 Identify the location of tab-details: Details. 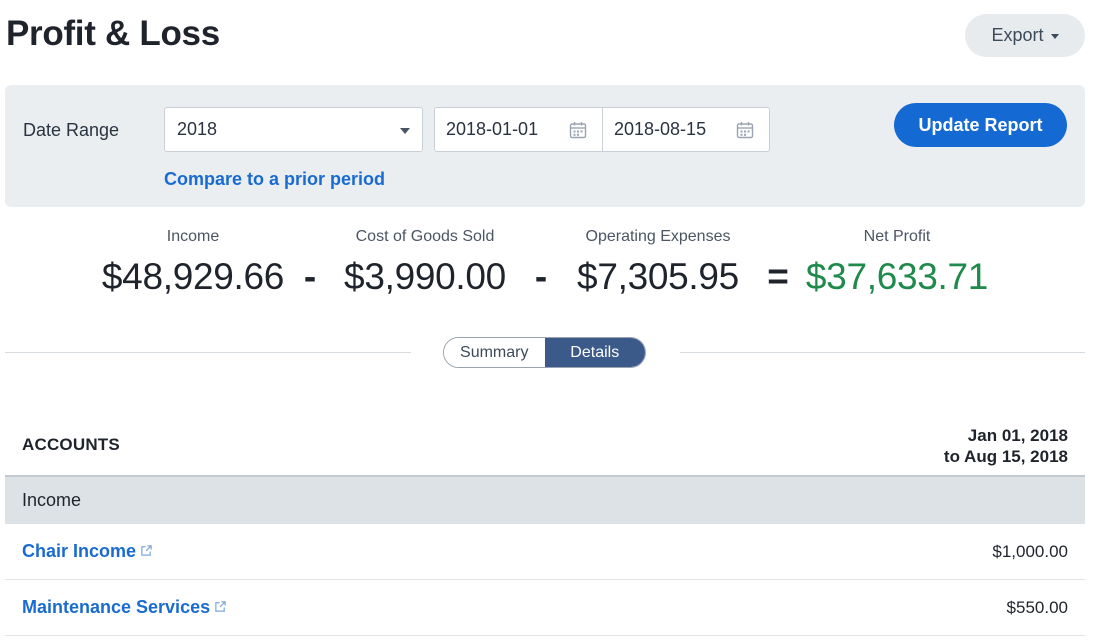
(594, 352).